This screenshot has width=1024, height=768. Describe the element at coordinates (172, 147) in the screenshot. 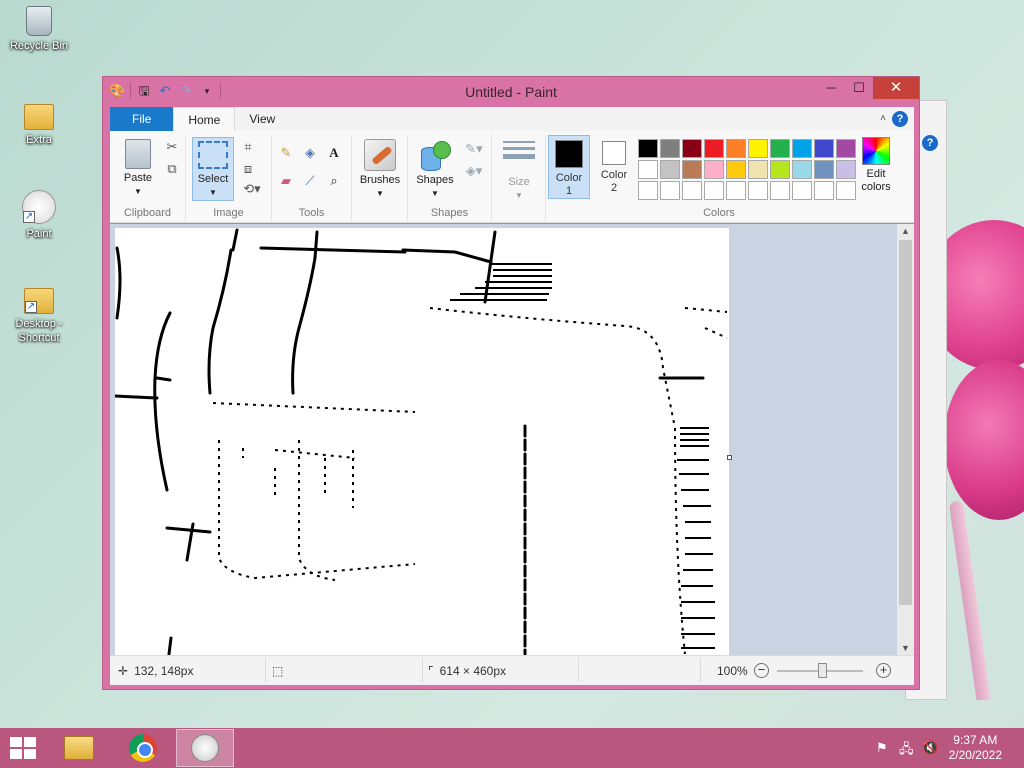

I see `cut-icon: ✂` at that location.